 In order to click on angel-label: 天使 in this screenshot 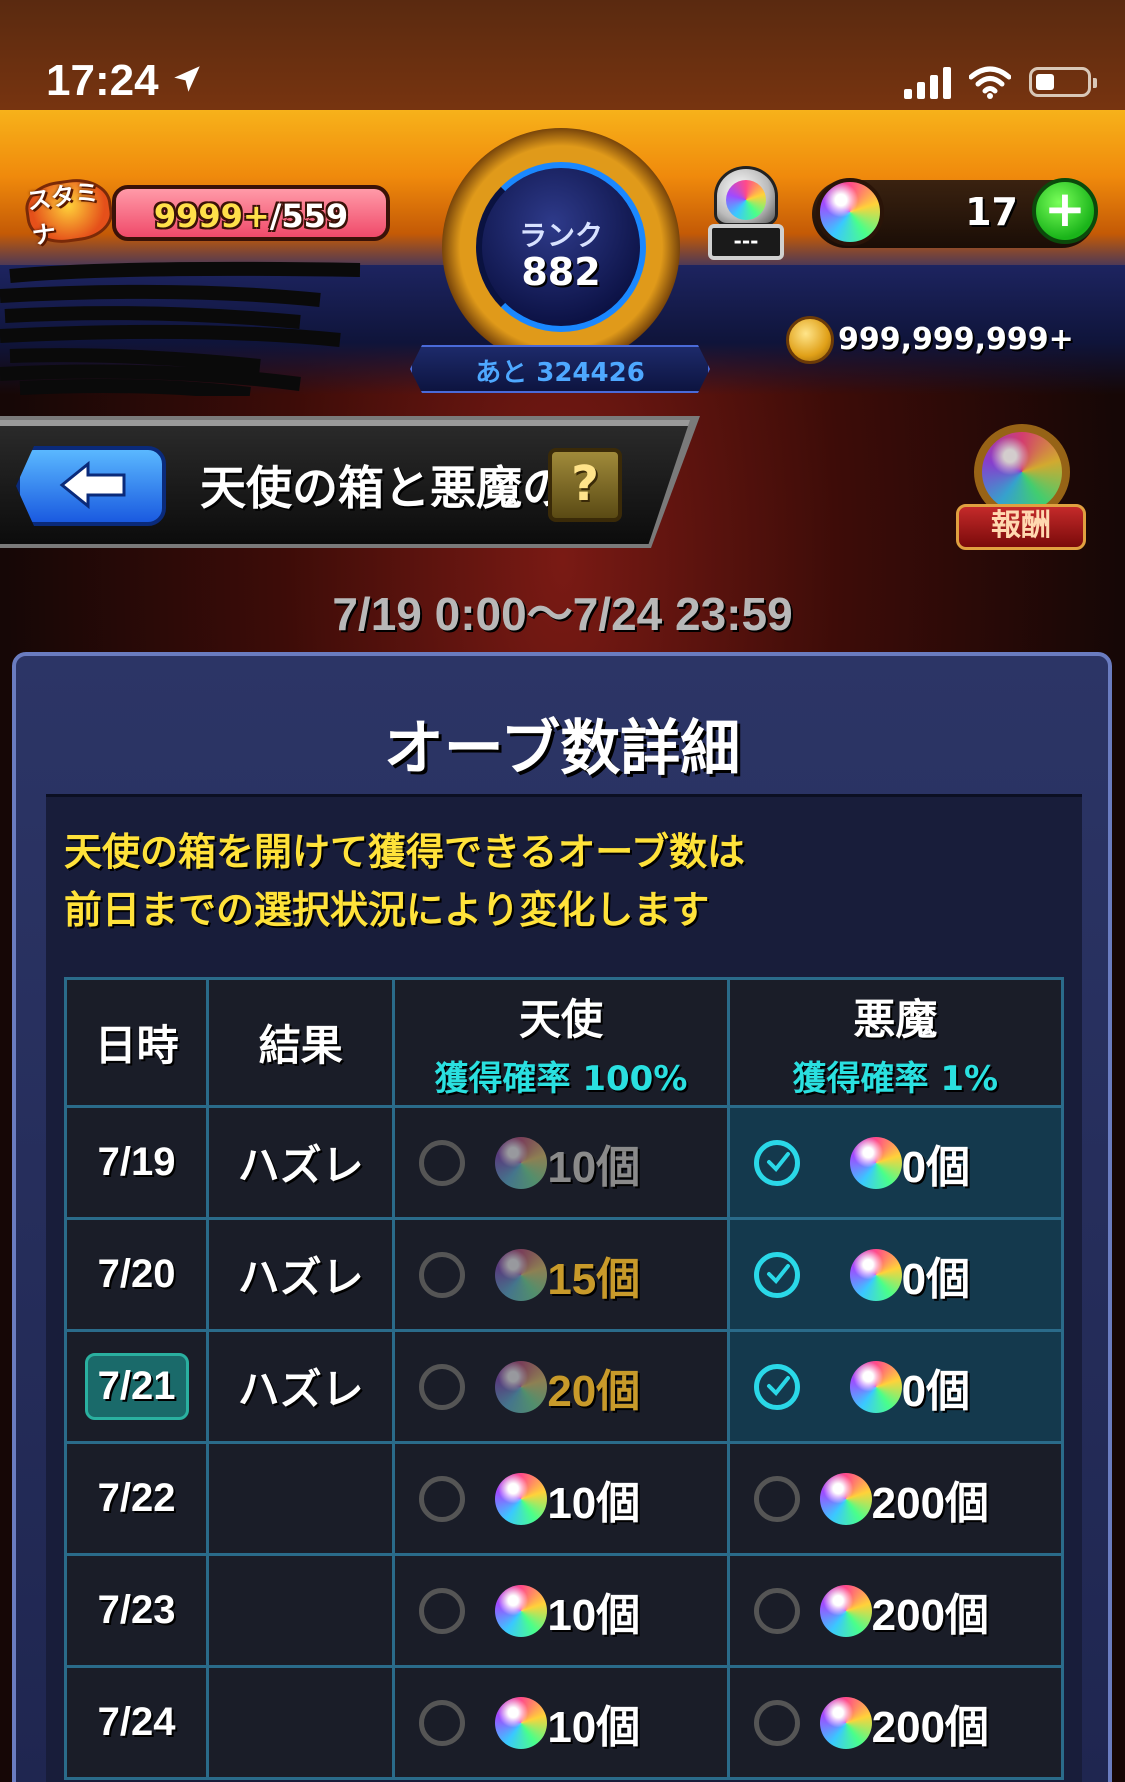, I will do `click(560, 1019)`.